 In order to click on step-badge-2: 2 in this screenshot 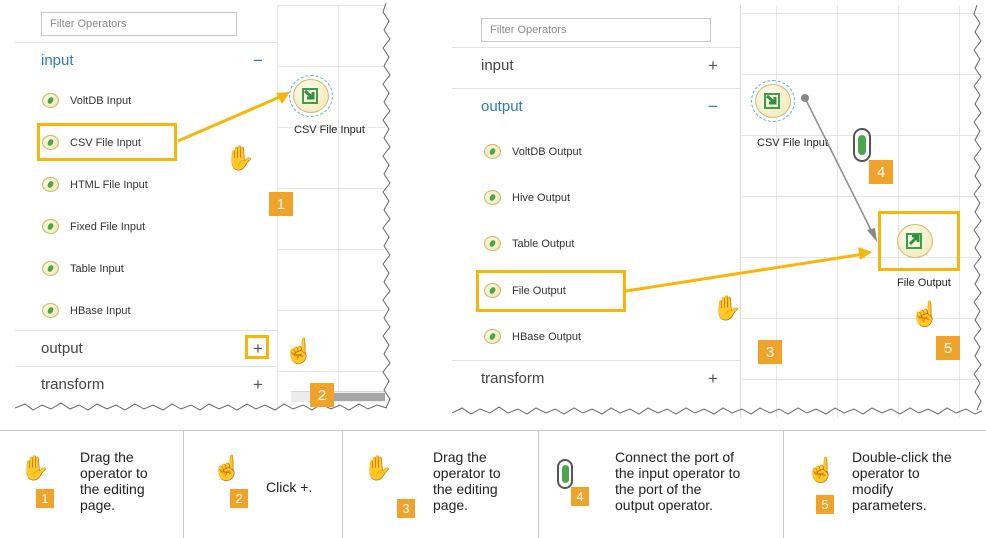, I will do `click(322, 395)`.